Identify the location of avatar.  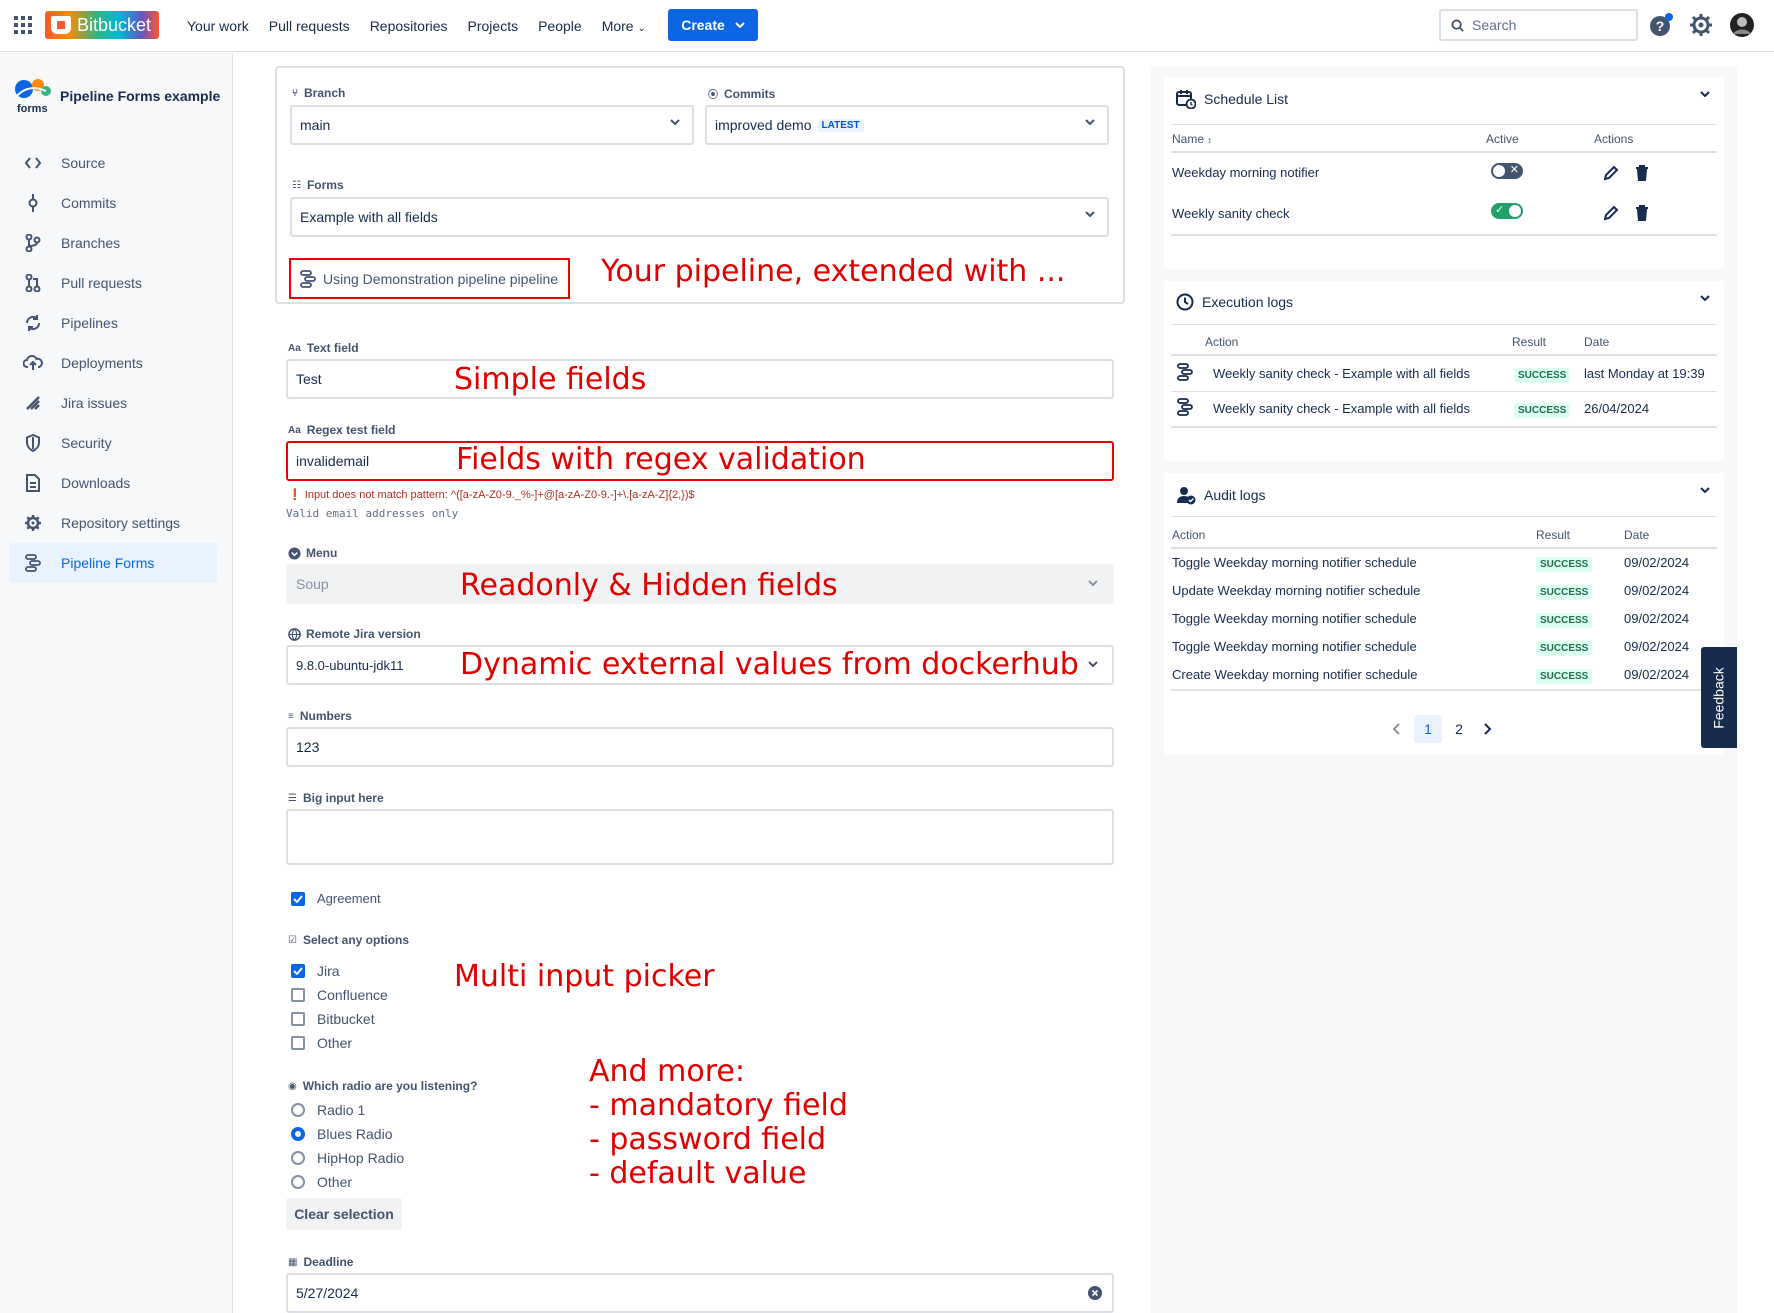
(1742, 25).